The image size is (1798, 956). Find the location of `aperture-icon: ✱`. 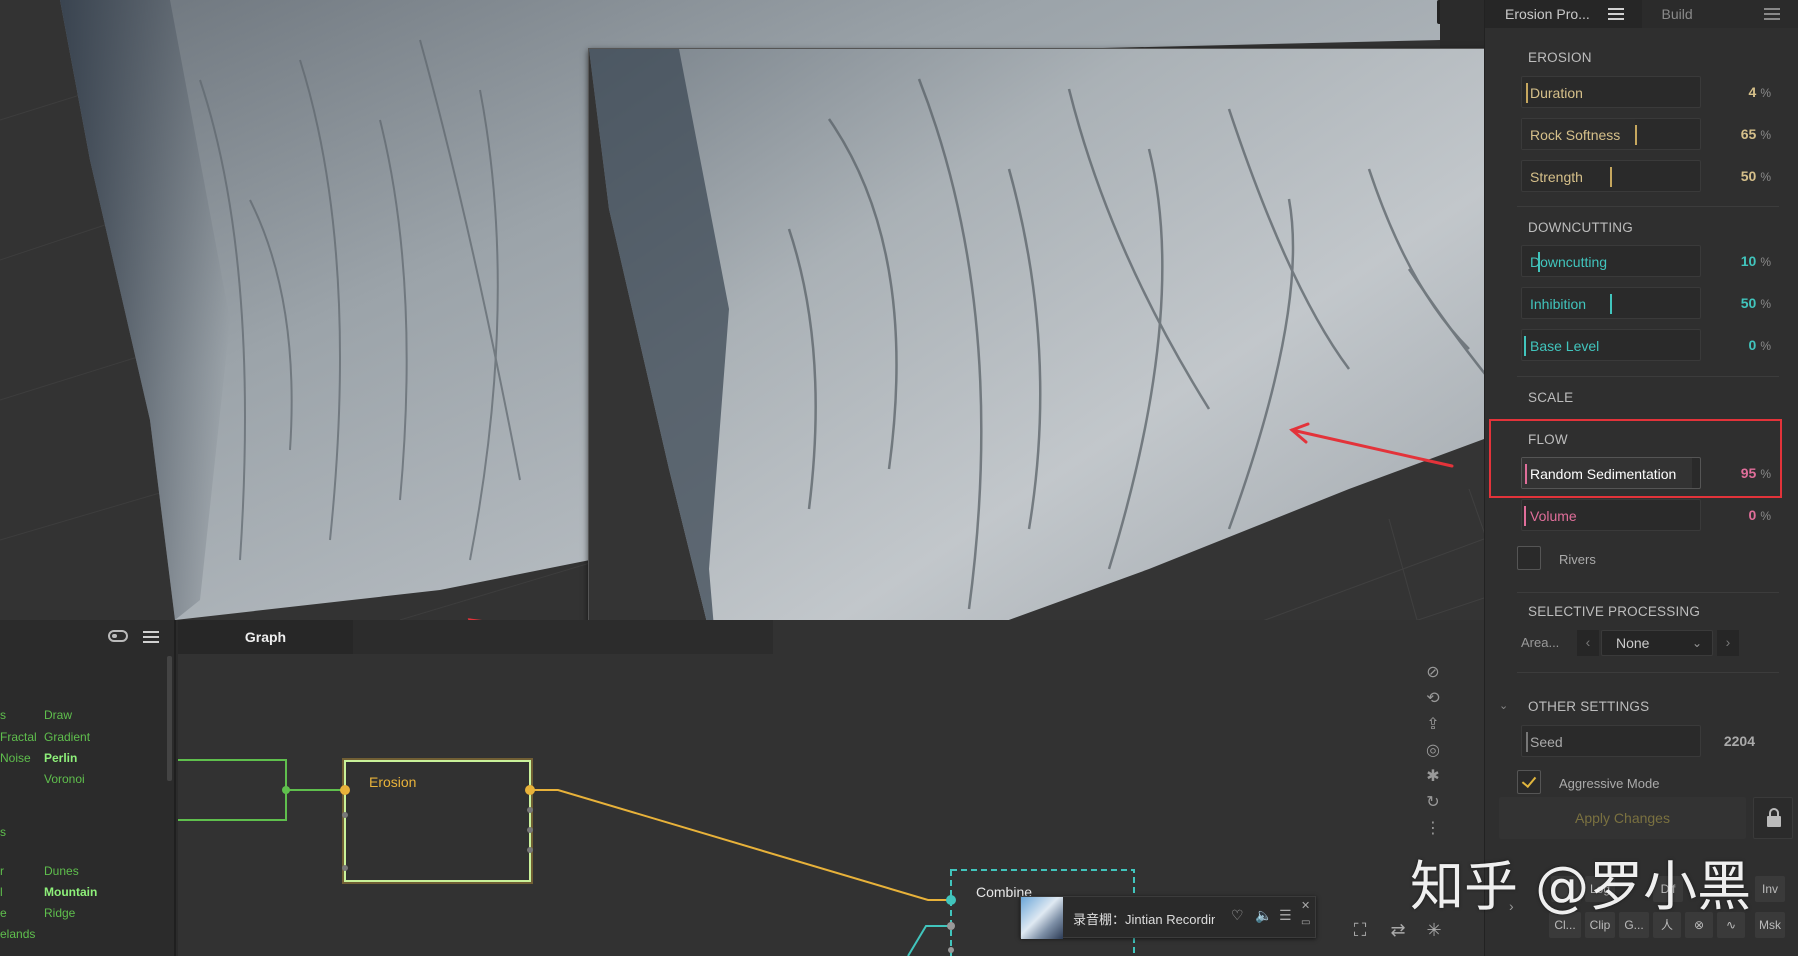

aperture-icon: ✱ is located at coordinates (1433, 776).